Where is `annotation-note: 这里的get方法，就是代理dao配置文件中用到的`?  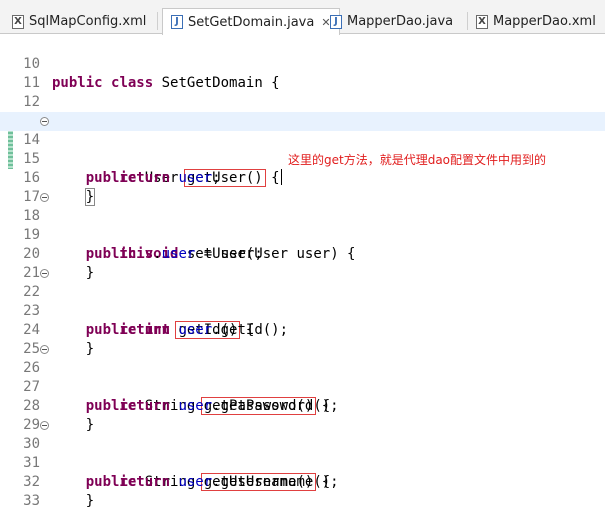 annotation-note: 这里的get方法，就是代理dao配置文件中用到的 is located at coordinates (417, 160).